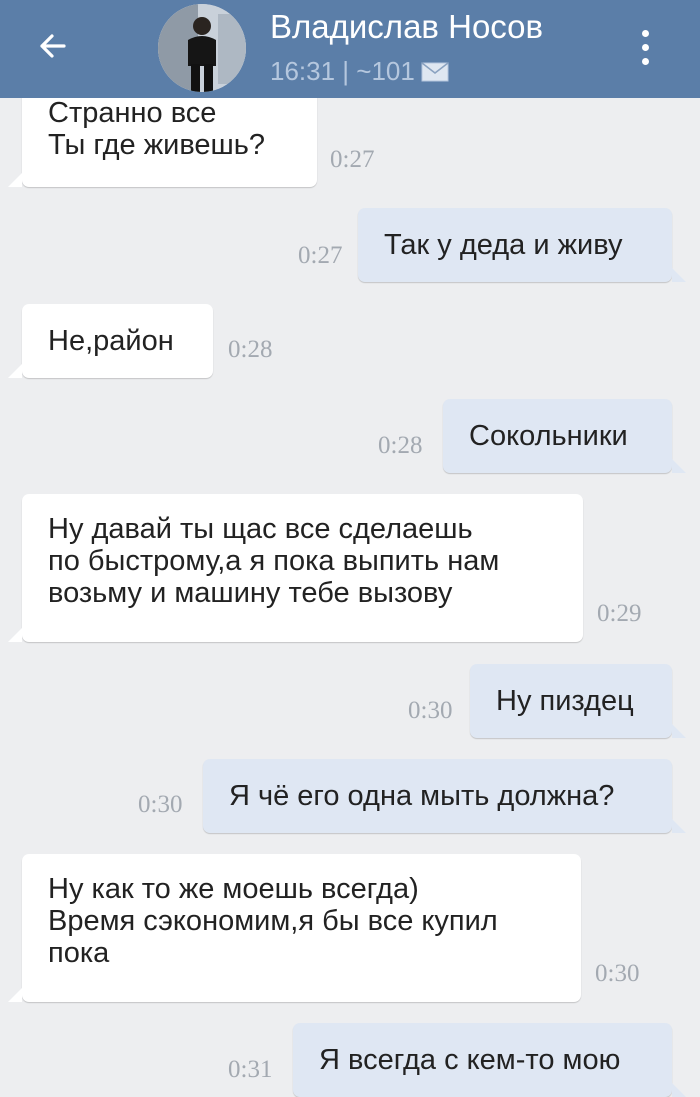 This screenshot has width=700, height=1097. What do you see at coordinates (274, 561) in the screenshot?
I see `message-text: по быстрому,а я пока выпить нам` at bounding box center [274, 561].